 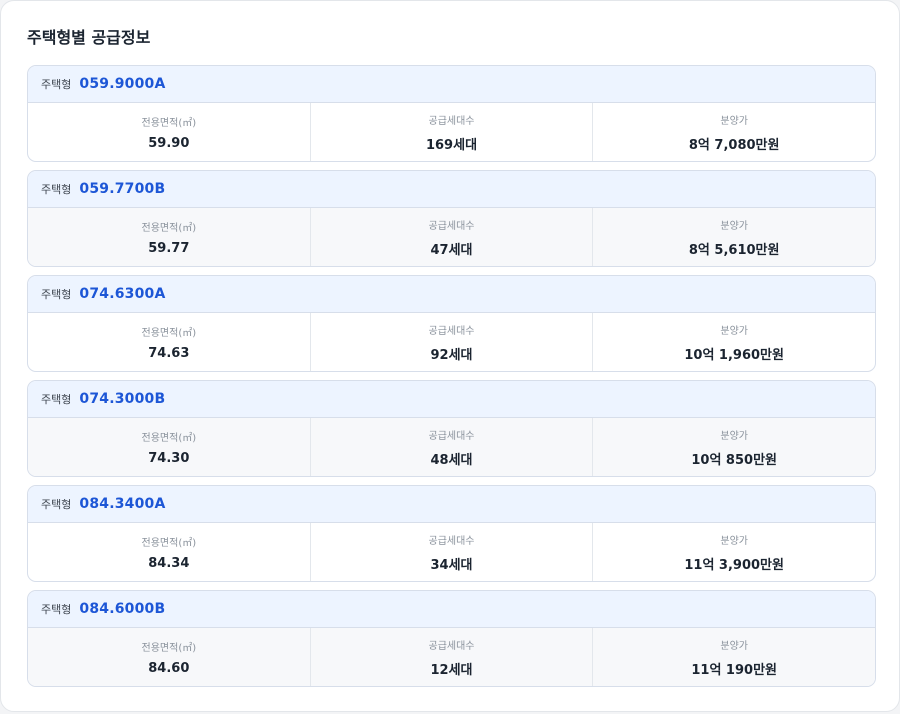 I want to click on price-value: 11억 3,900만원, so click(x=734, y=565).